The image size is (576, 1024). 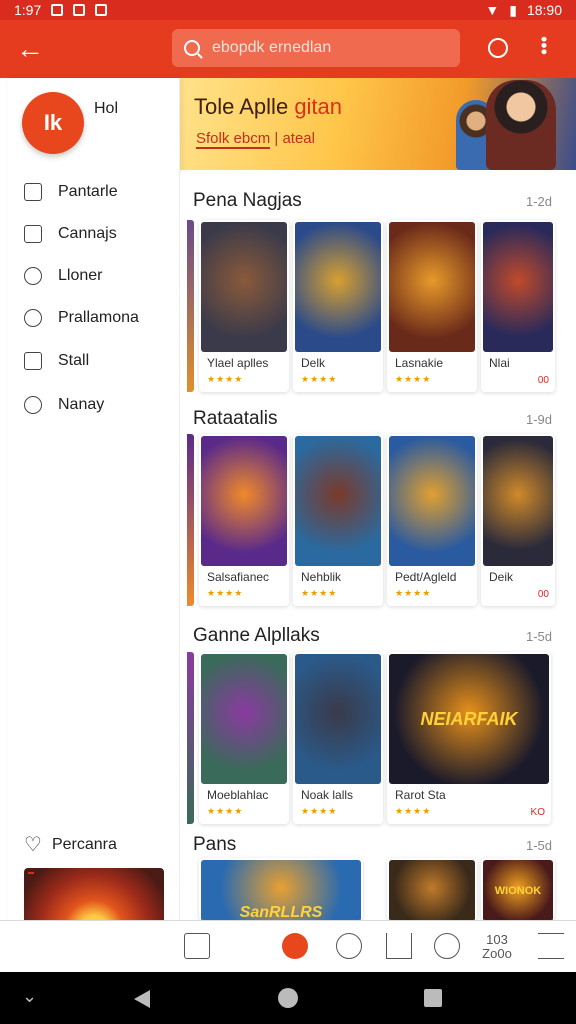 I want to click on promo-banner: Tole Aplle gitan Sfolk ebcm | ateal, so click(x=378, y=124).